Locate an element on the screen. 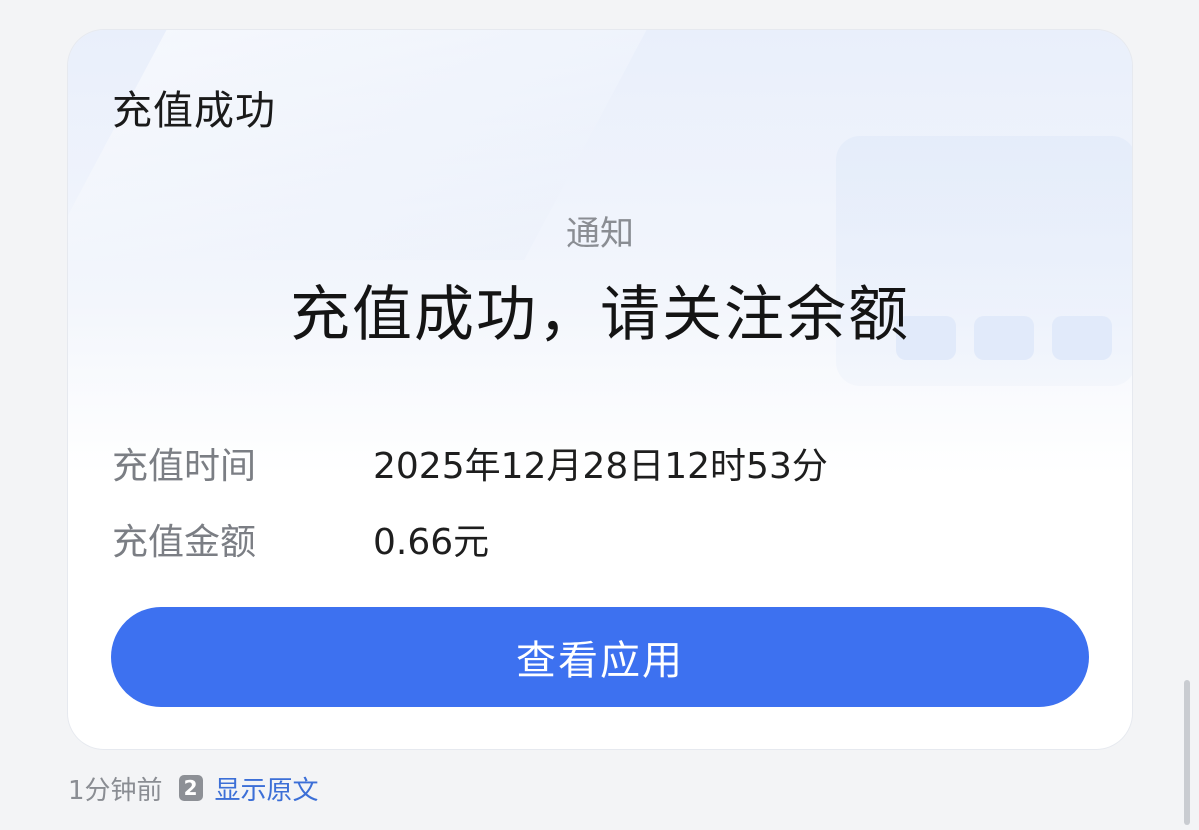 This screenshot has width=1199, height=830. count-badge: 2 is located at coordinates (190, 788).